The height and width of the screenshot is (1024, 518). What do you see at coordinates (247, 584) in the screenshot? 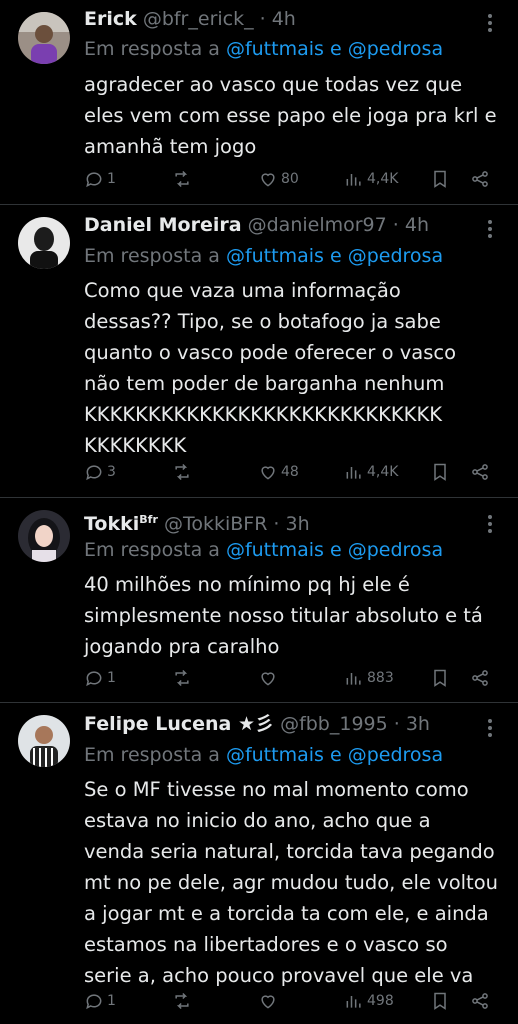
I see `tweet-line: 40 milhões no mínimo pq hj ele é` at bounding box center [247, 584].